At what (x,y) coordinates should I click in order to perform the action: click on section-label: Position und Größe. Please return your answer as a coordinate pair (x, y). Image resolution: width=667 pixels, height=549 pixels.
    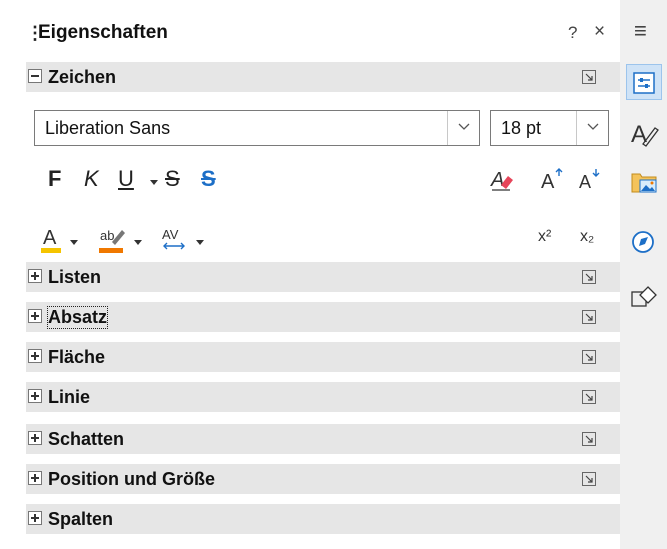
    Looking at the image, I should click on (131, 479).